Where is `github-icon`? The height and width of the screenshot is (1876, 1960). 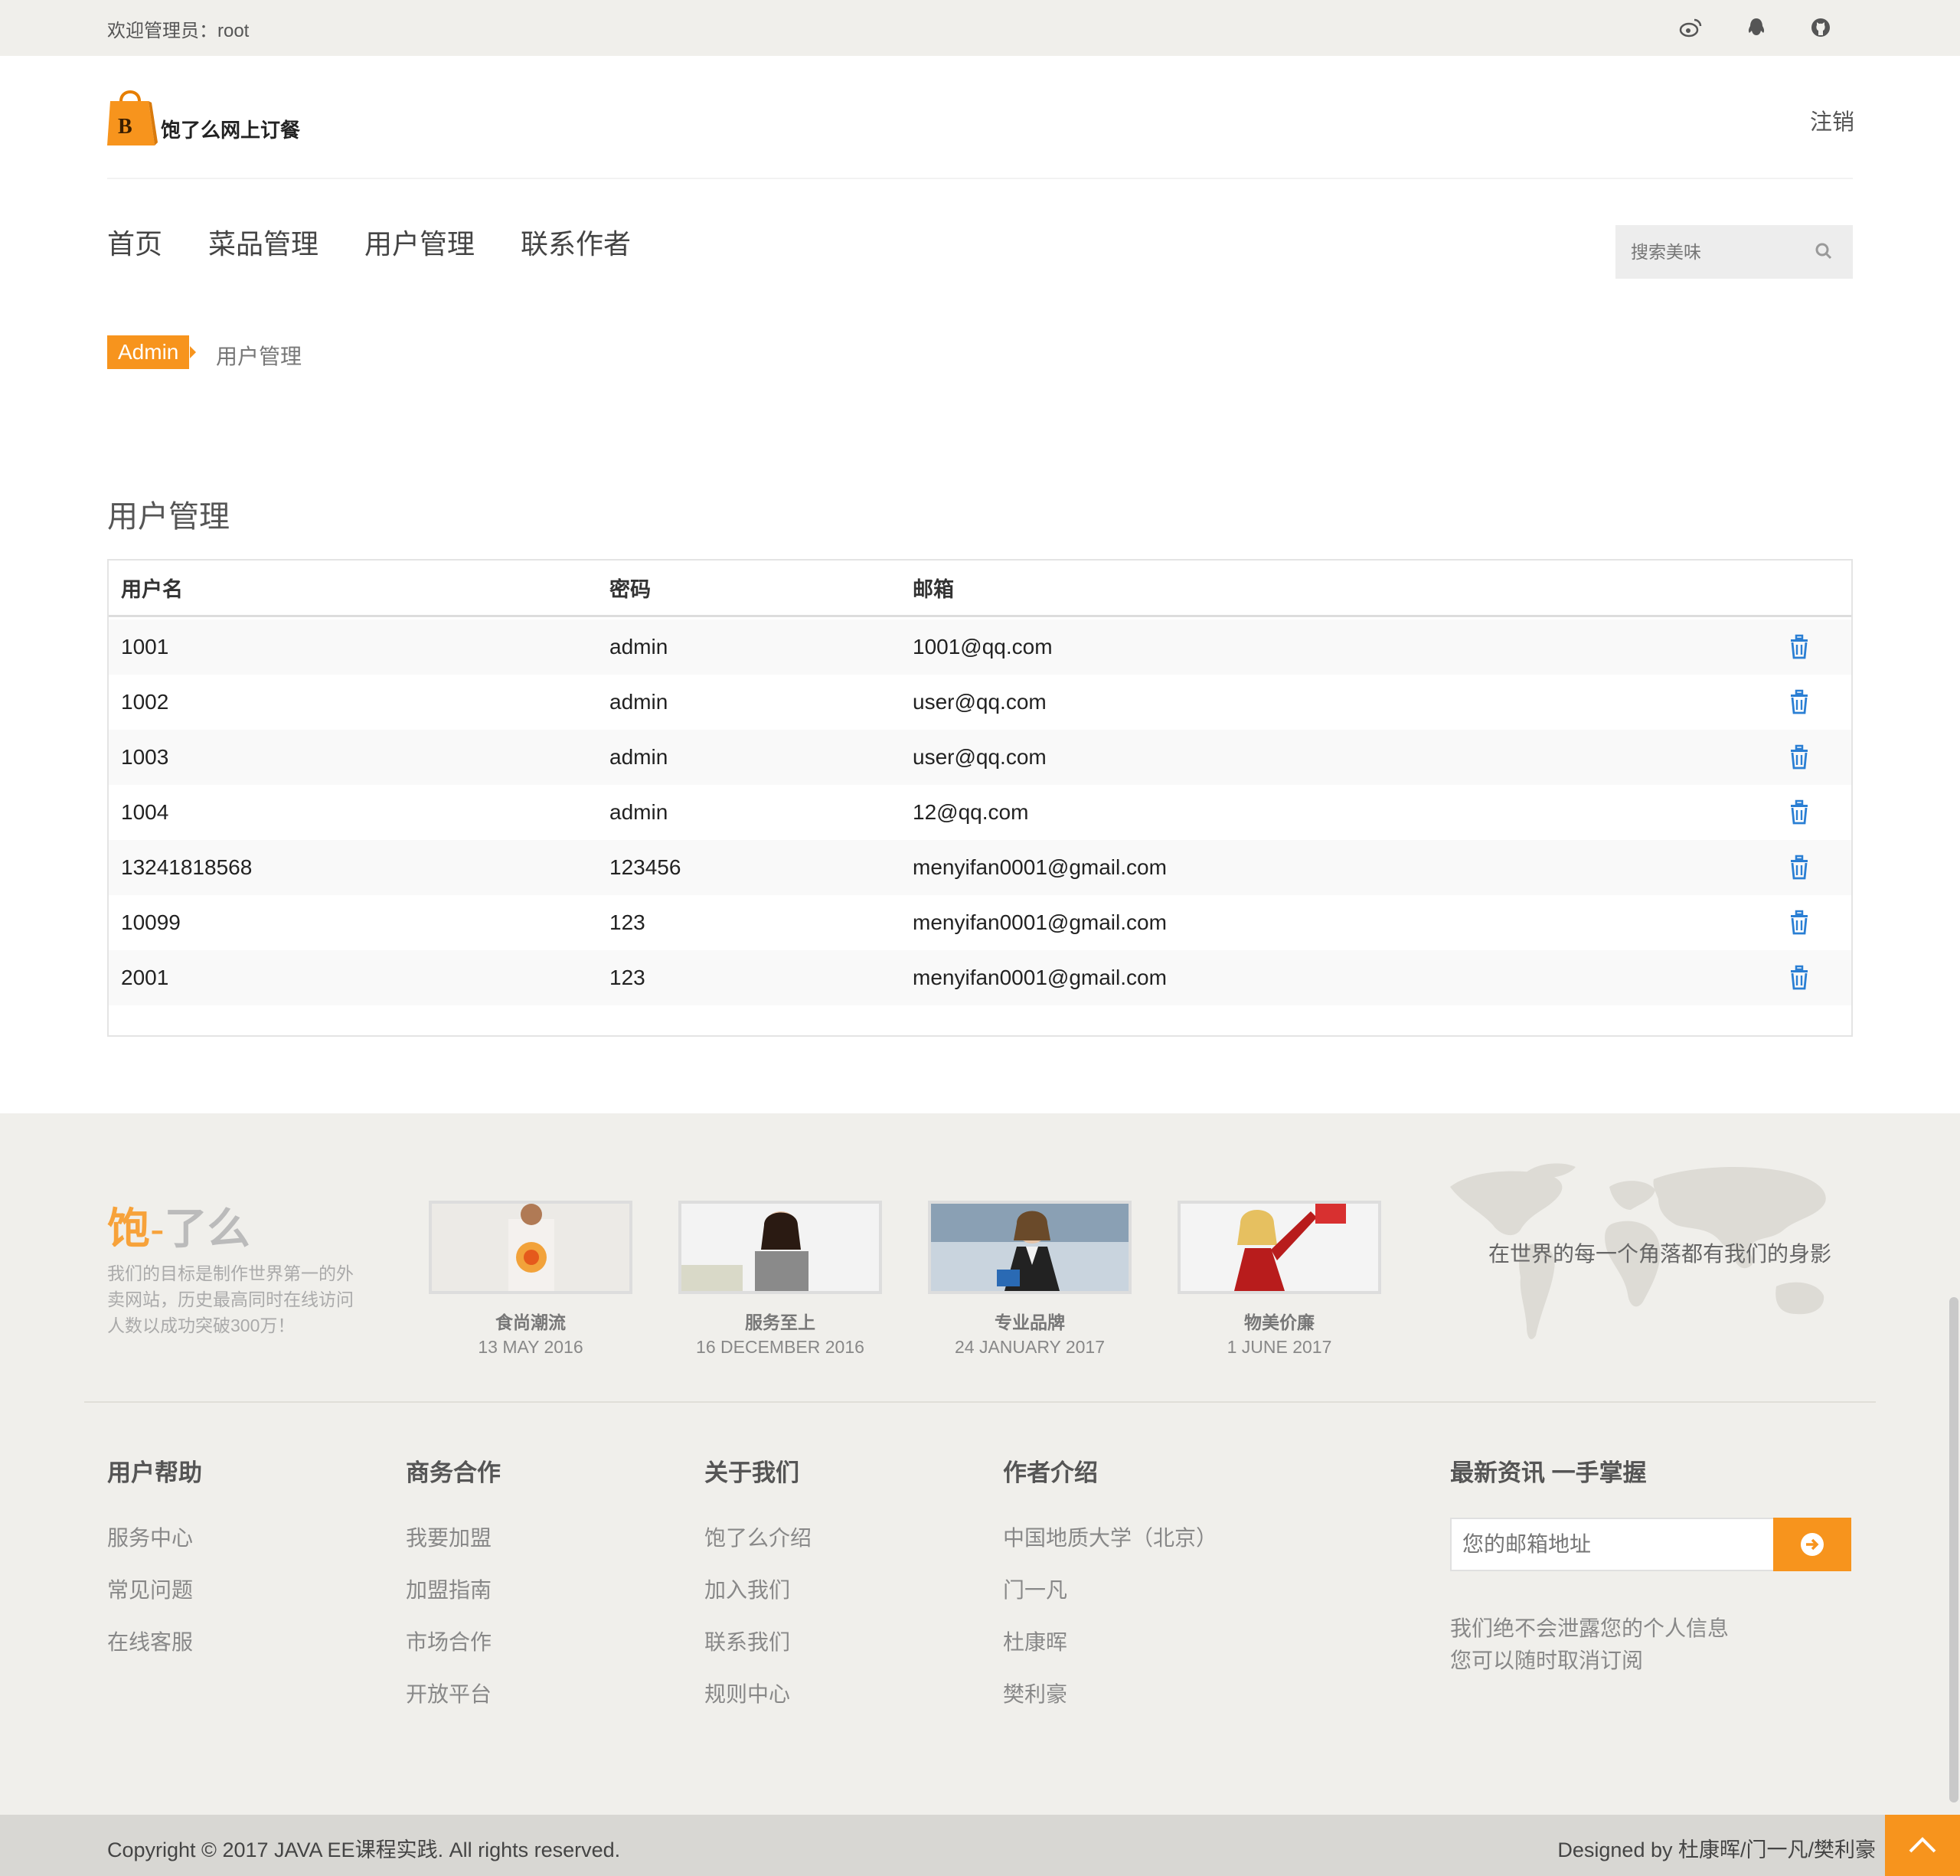
github-icon is located at coordinates (1820, 27).